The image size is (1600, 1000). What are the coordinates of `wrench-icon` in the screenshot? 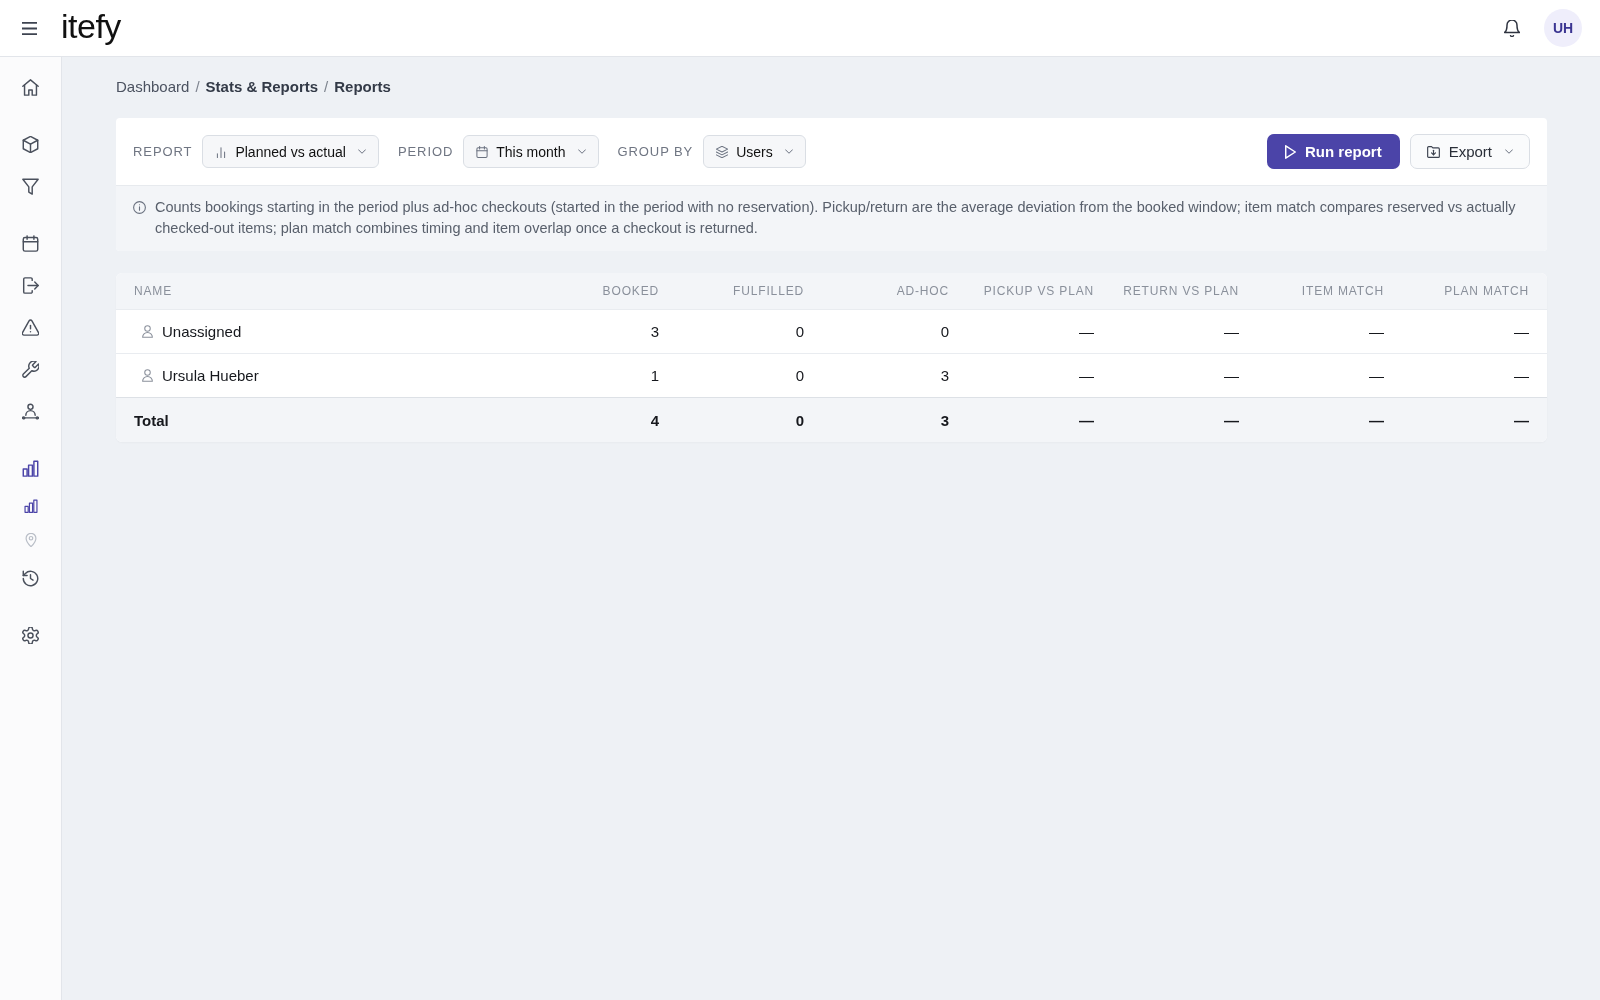 It's located at (30, 369).